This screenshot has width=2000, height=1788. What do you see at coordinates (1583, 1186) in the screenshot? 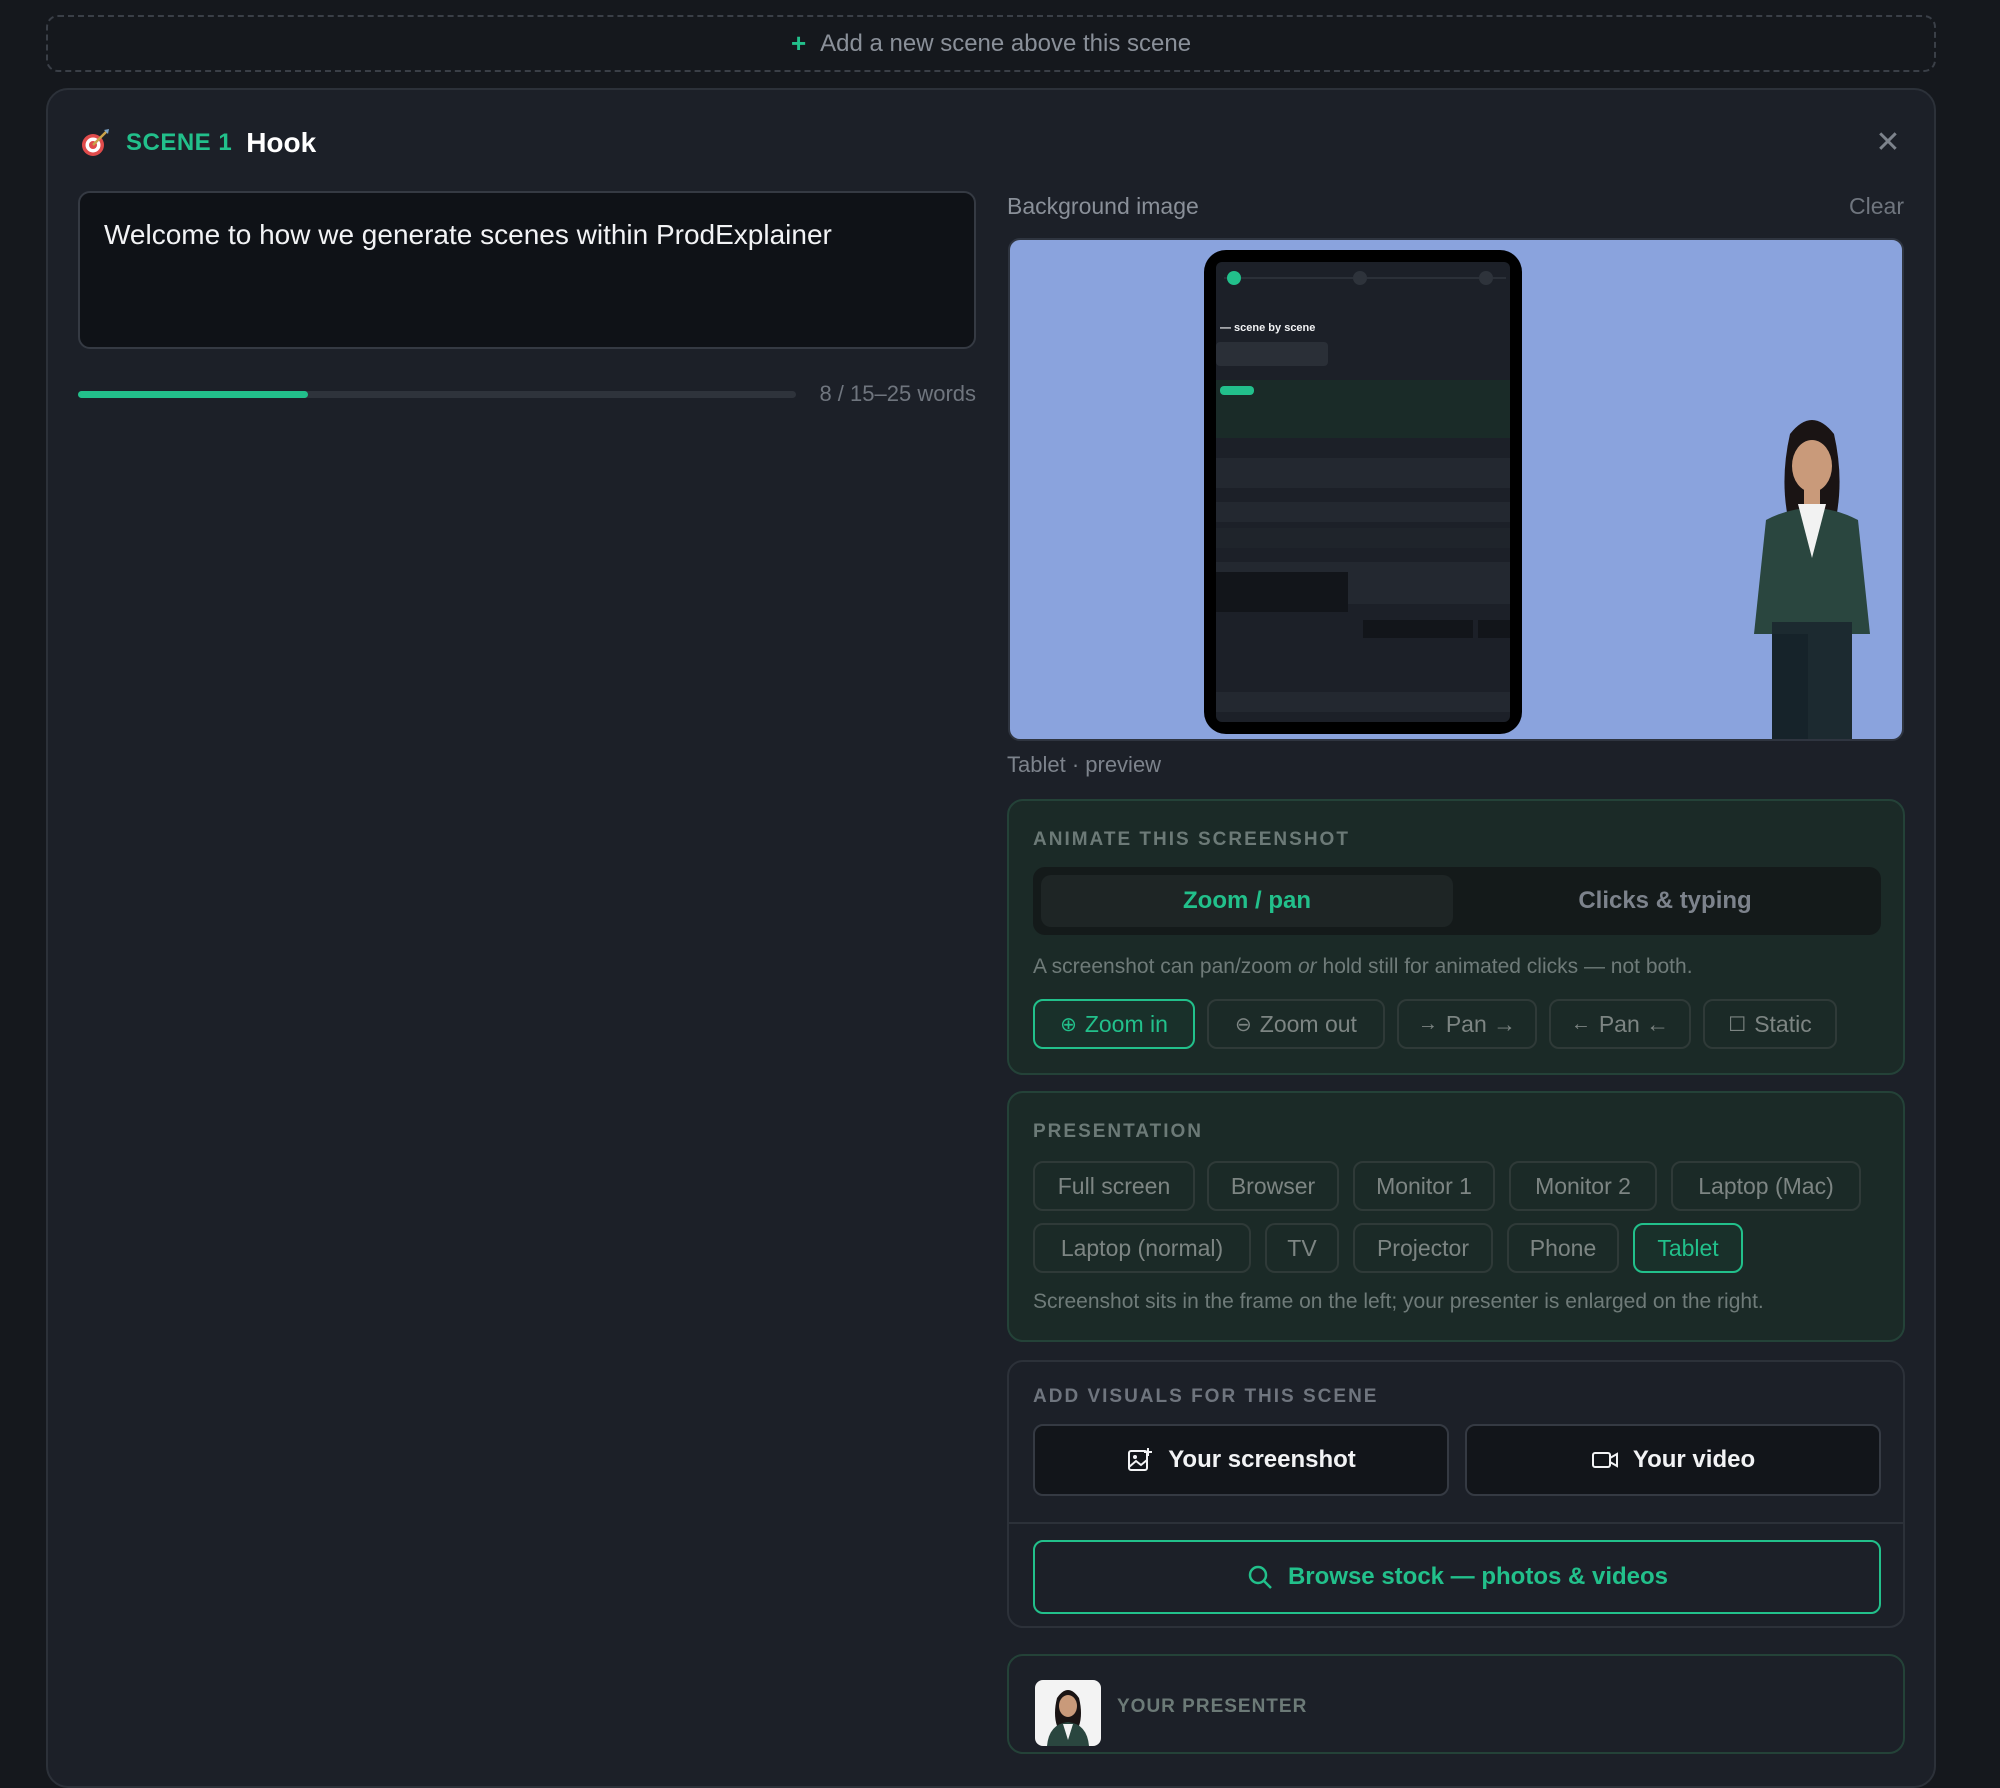
I see `presentation-monitor-2: Monitor 2` at bounding box center [1583, 1186].